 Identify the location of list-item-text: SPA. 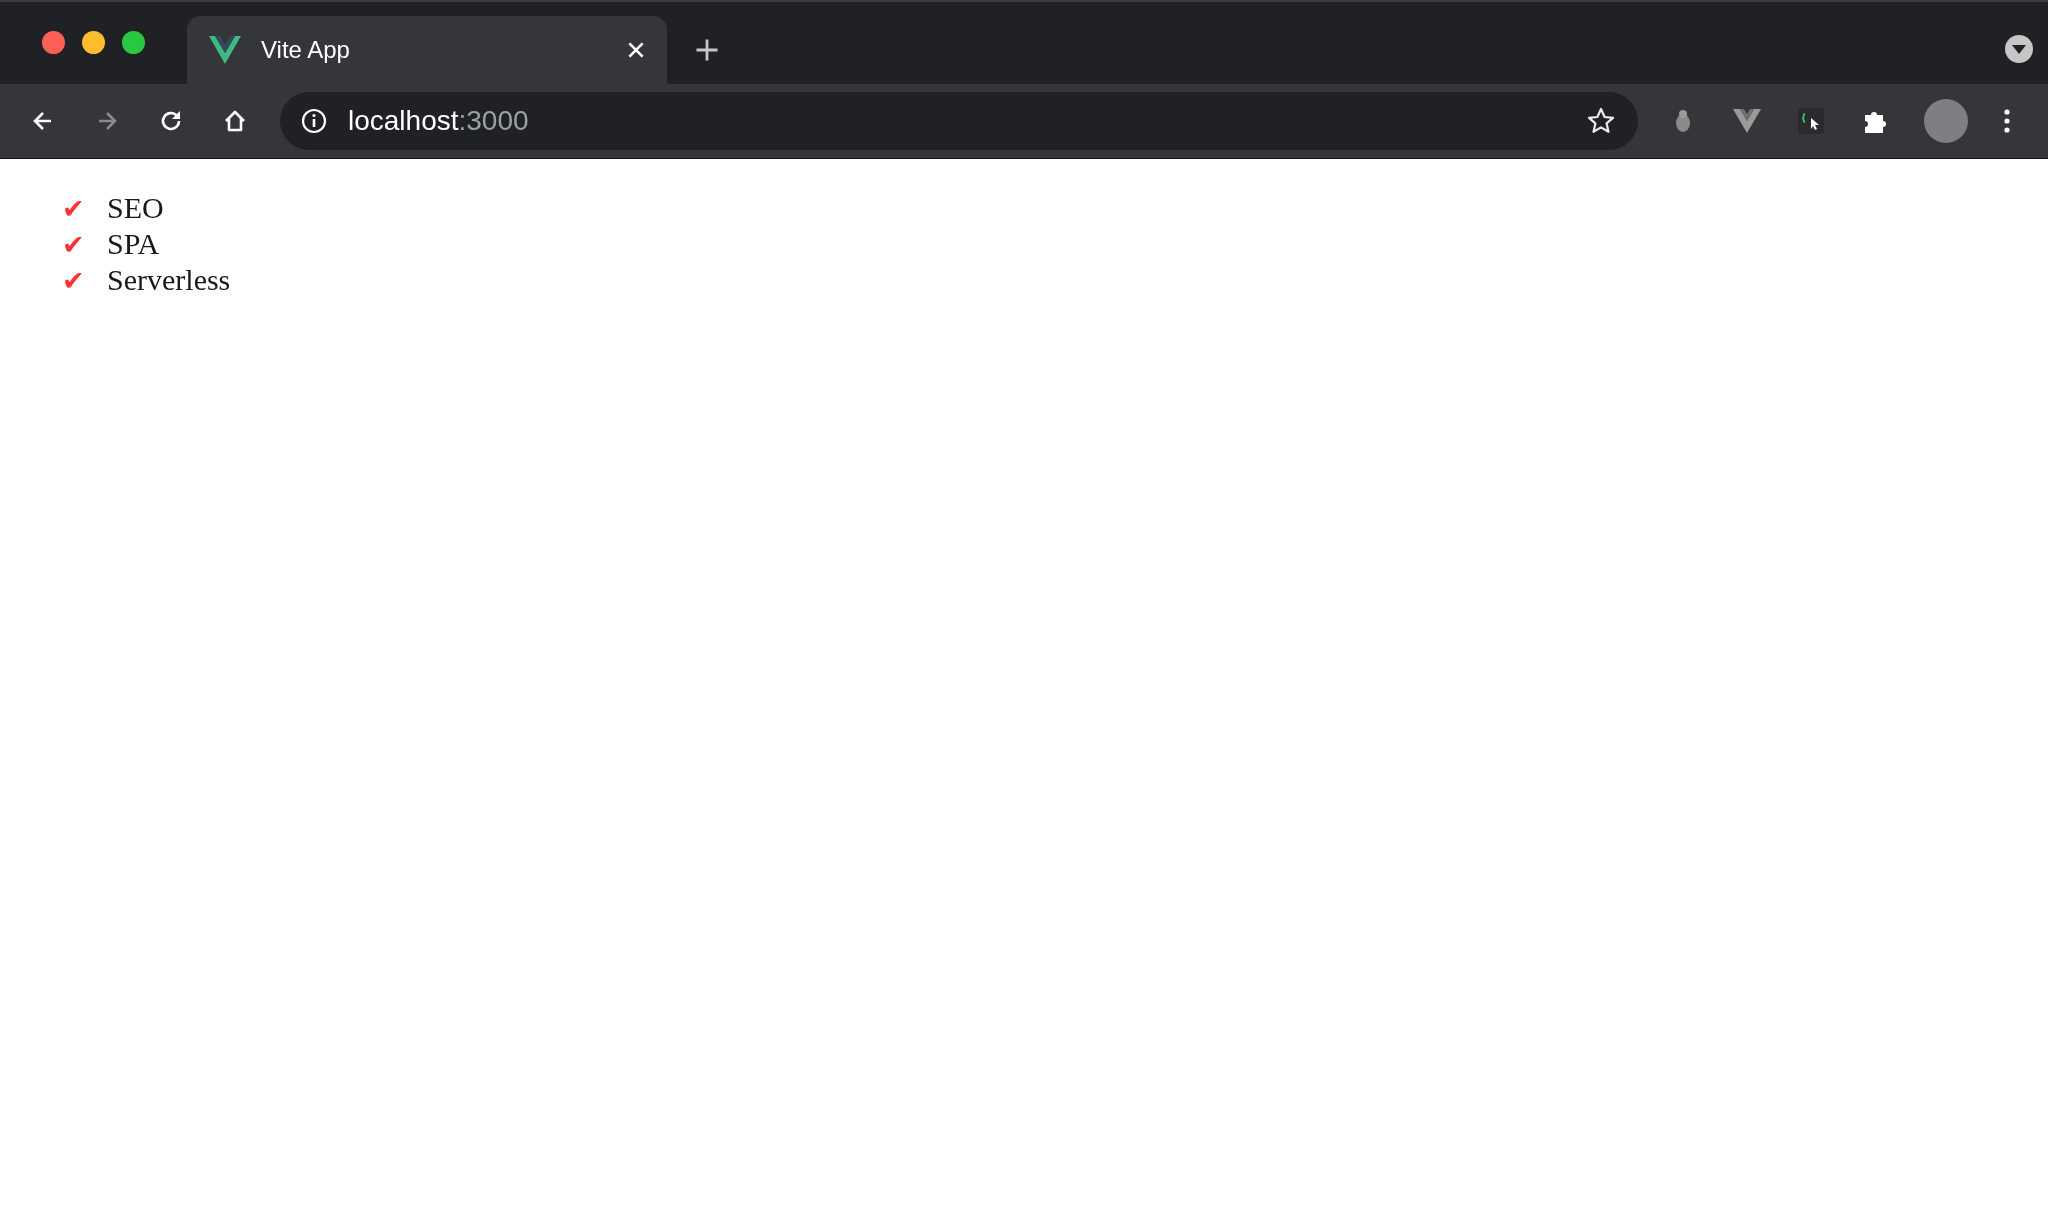
(133, 244).